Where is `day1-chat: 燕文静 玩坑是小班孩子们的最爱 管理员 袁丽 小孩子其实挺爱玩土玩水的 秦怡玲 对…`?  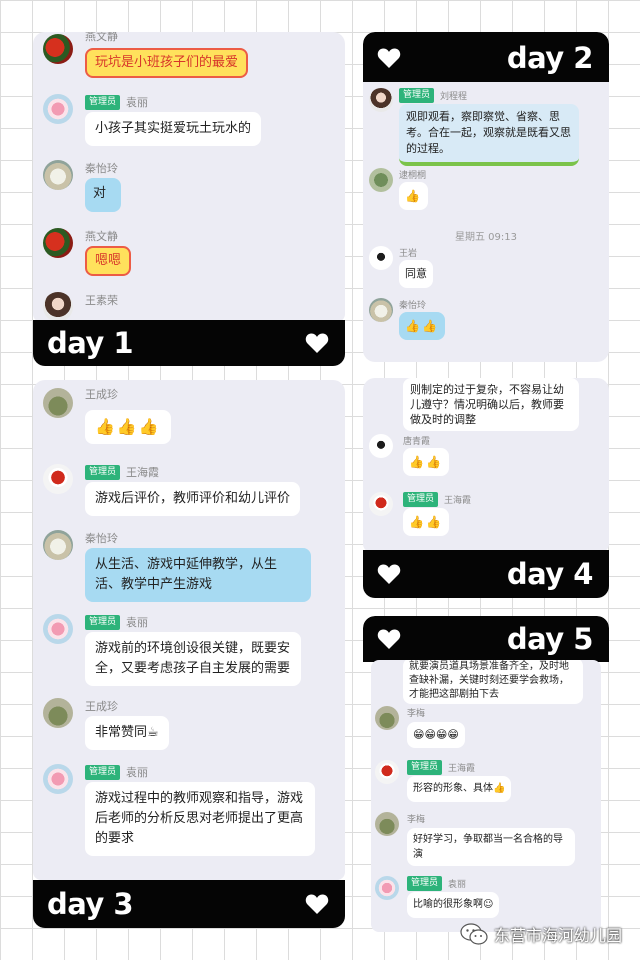 day1-chat: 燕文静 玩坑是小班孩子们的最爱 管理员 袁丽 小孩子其实挺爱玩土玩水的 秦怡玲 对… is located at coordinates (189, 177).